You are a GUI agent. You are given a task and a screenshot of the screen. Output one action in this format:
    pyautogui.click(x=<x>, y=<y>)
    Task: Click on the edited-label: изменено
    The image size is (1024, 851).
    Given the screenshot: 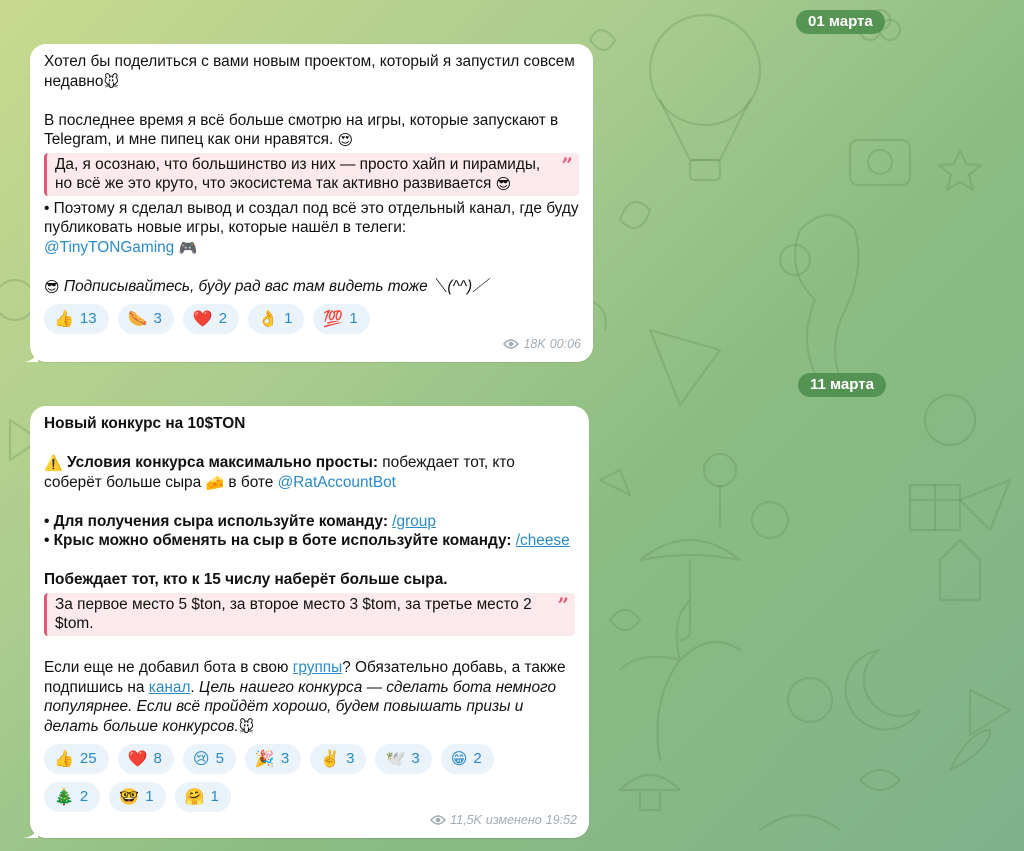 What is the action you would take?
    pyautogui.click(x=513, y=819)
    